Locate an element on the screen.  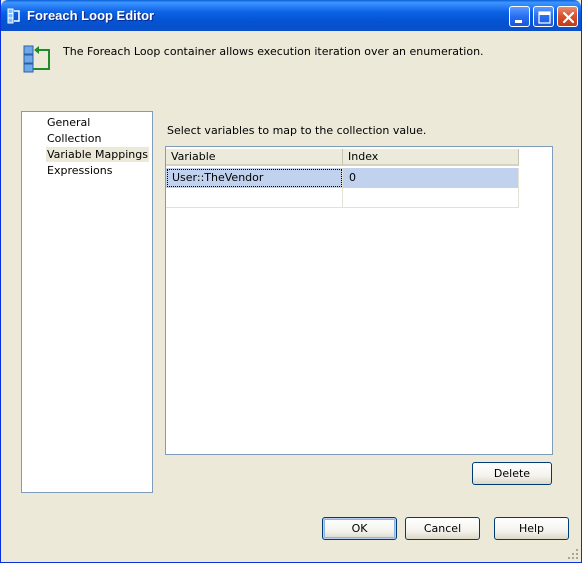
table-row-new is located at coordinates (342, 198).